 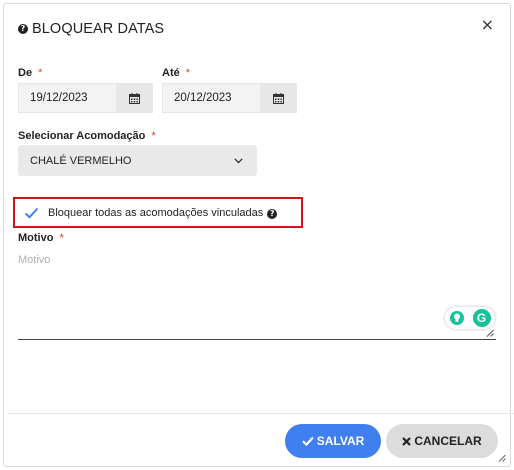 What do you see at coordinates (67, 98) in the screenshot?
I see `de-date-value: 19/12/2023` at bounding box center [67, 98].